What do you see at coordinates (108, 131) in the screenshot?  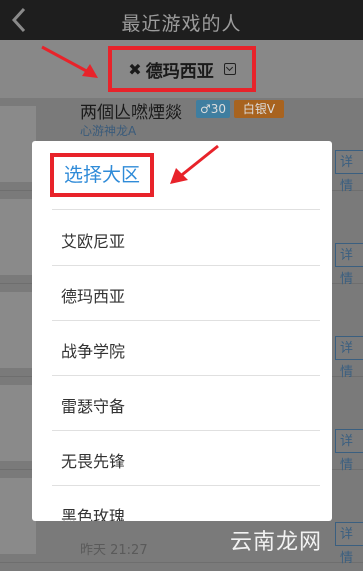 I see `player-subtitle: 心游神龙A` at bounding box center [108, 131].